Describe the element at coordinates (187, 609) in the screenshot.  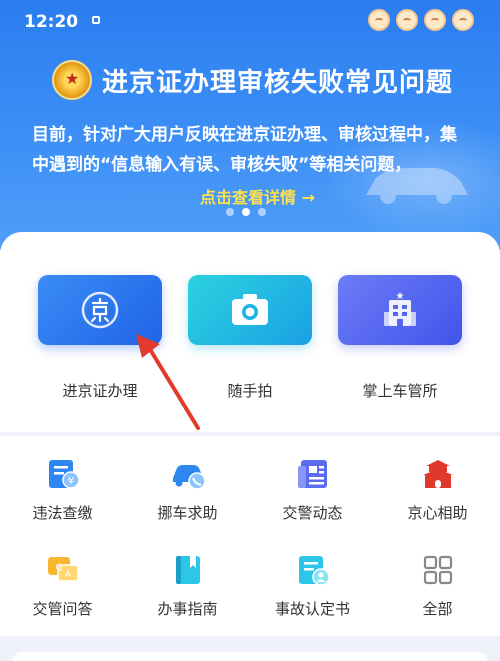
I see `grid-label: 办事指南` at that location.